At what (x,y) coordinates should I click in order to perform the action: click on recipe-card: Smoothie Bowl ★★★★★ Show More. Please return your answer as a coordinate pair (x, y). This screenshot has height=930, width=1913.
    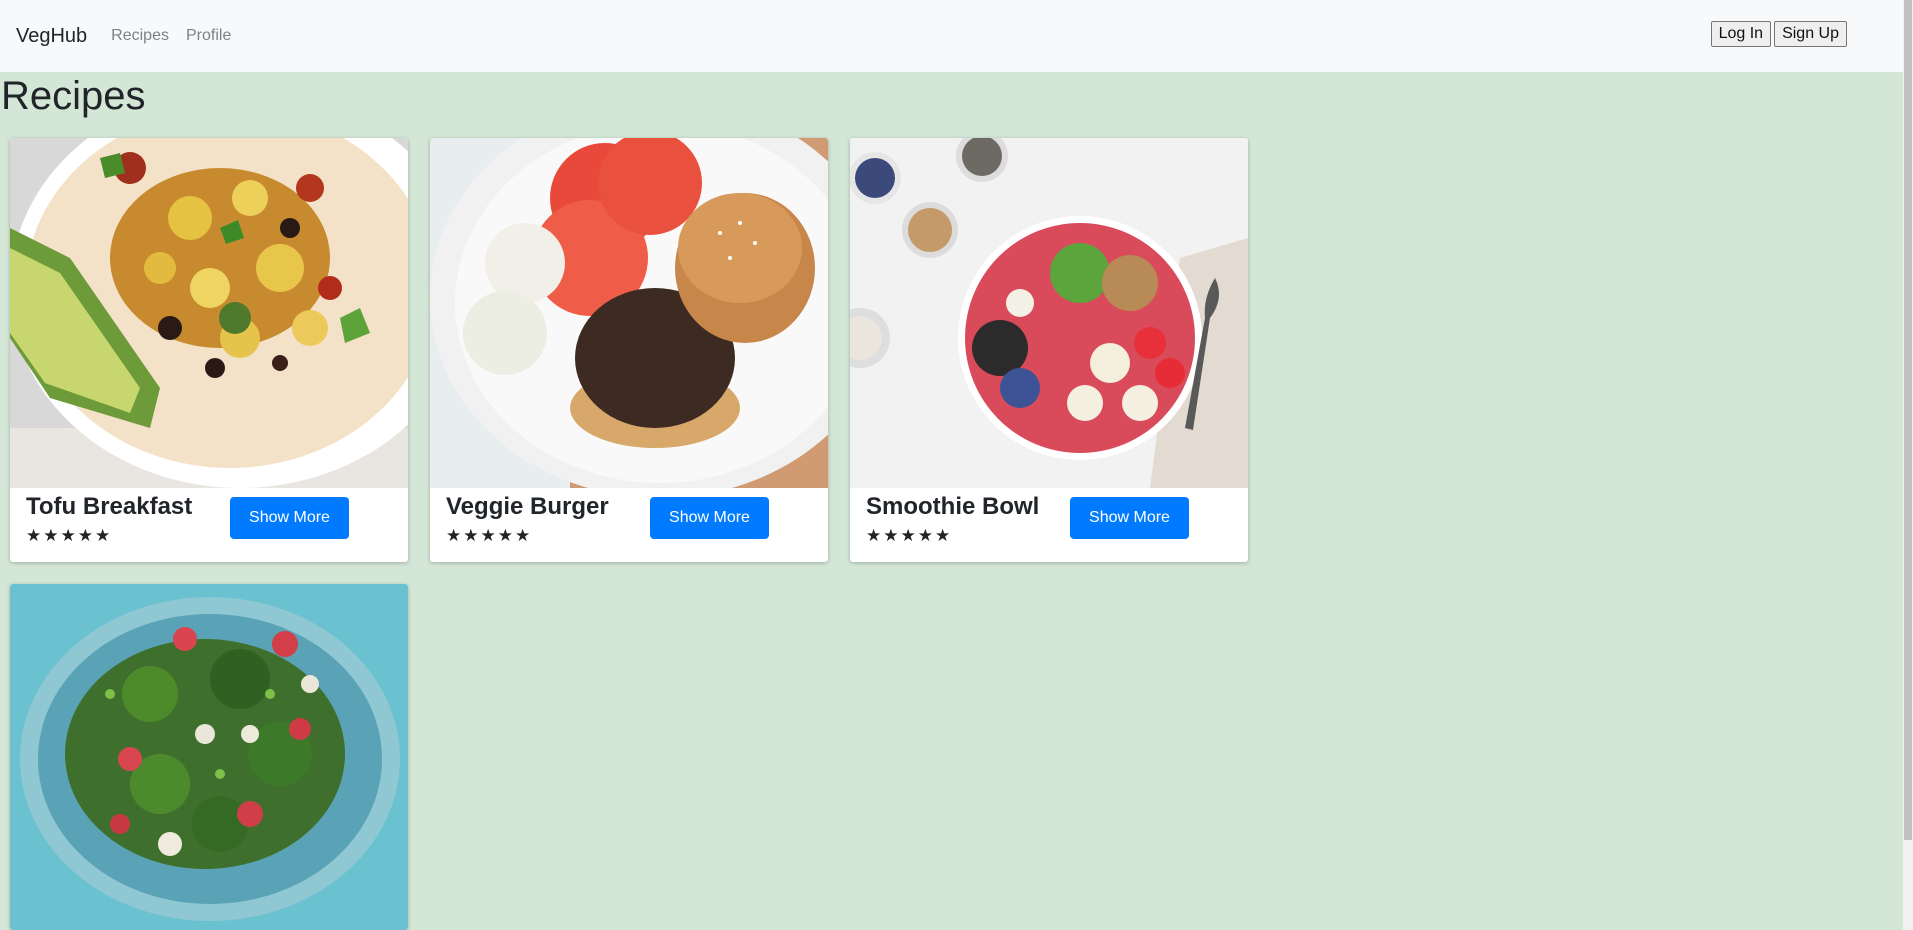
    Looking at the image, I should click on (1049, 350).